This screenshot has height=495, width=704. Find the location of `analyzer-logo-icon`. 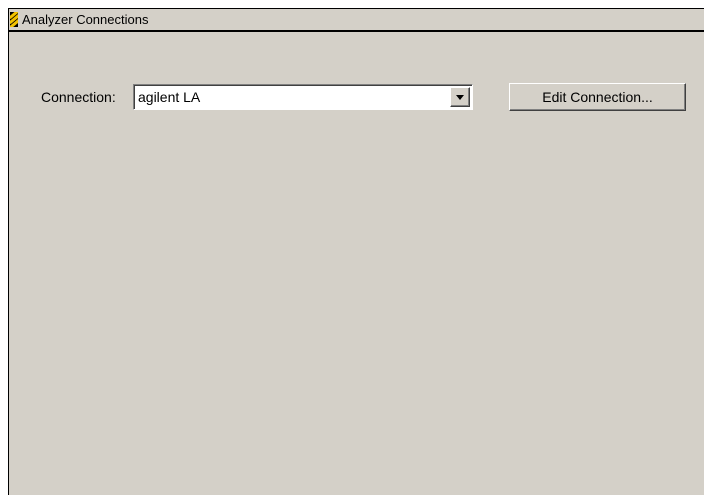

analyzer-logo-icon is located at coordinates (14, 19).